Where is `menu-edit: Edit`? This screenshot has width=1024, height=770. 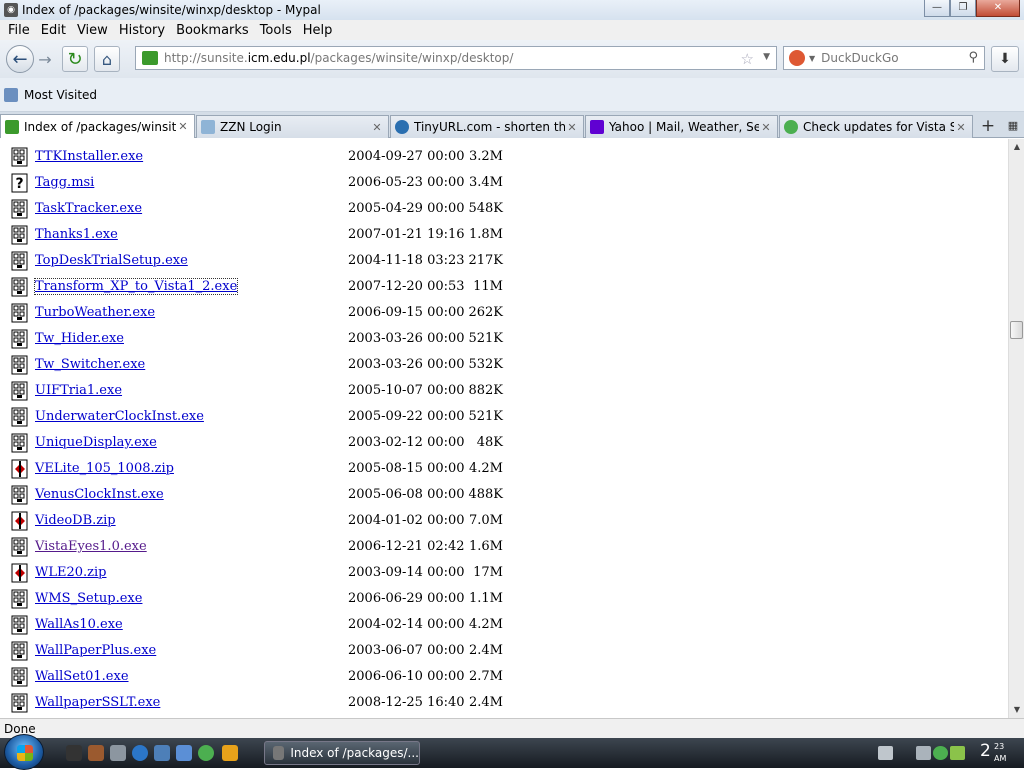 menu-edit: Edit is located at coordinates (55, 30).